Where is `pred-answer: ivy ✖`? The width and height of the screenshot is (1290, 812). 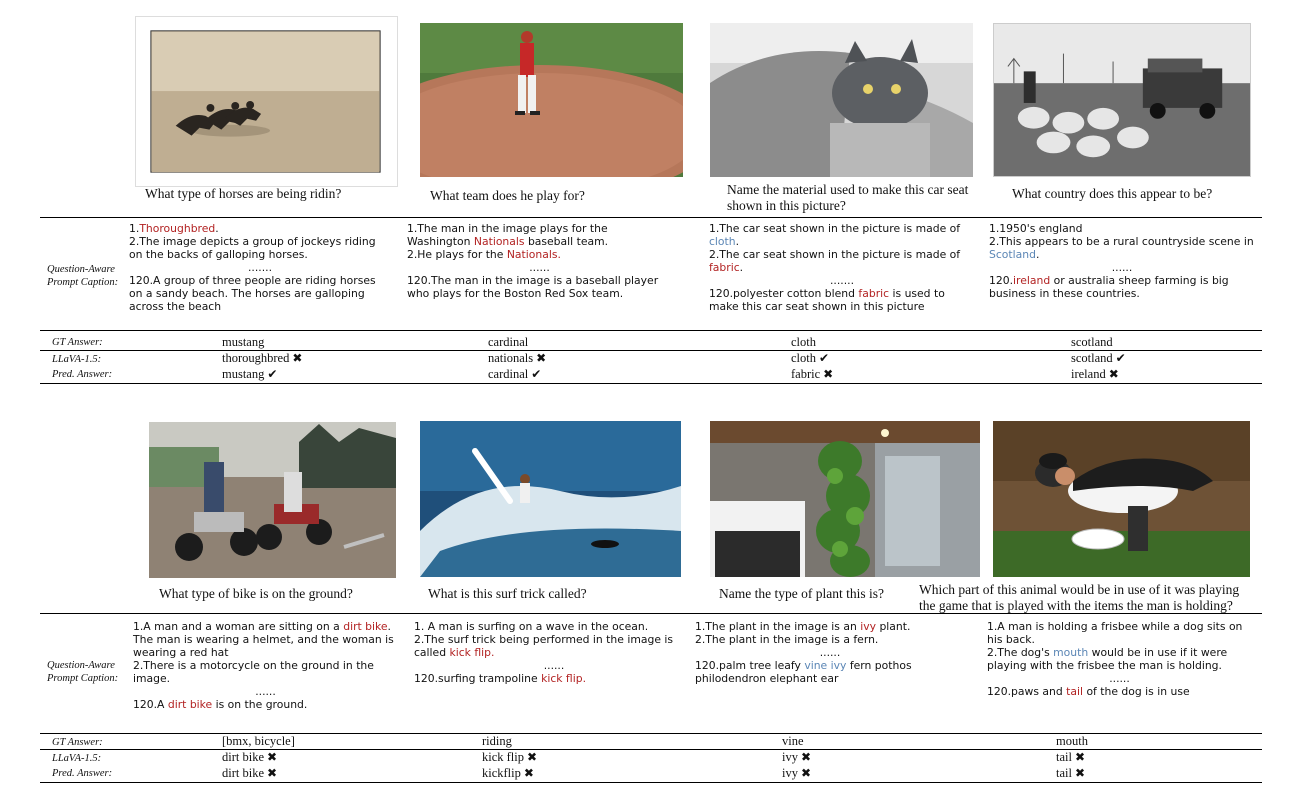 pred-answer: ivy ✖ is located at coordinates (796, 773).